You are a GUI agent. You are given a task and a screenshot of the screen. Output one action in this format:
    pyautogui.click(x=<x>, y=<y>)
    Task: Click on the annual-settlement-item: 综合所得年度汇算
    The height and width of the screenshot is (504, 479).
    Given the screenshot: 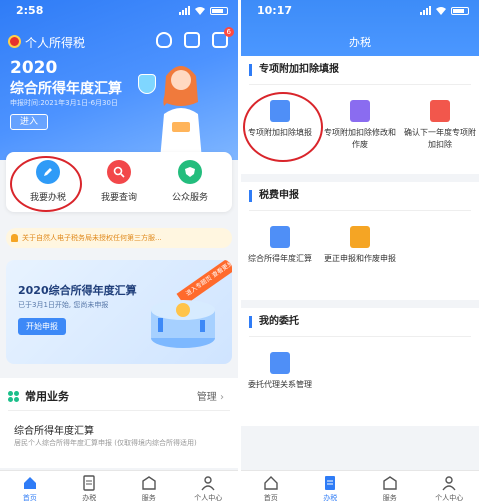 What is the action you would take?
    pyautogui.click(x=280, y=245)
    